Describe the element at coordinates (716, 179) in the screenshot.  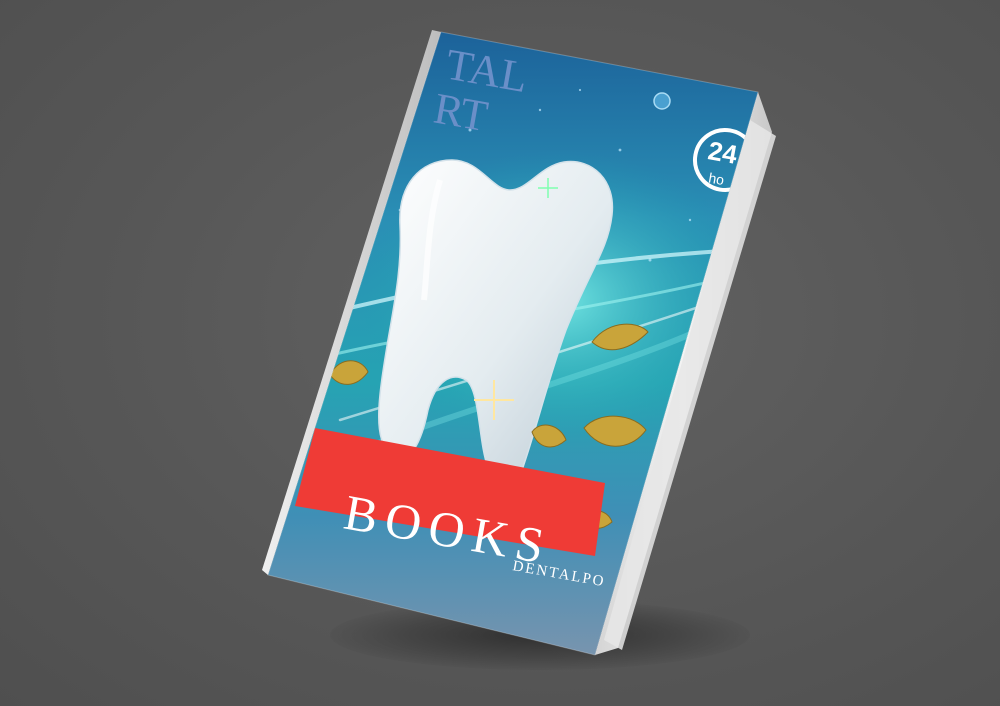
I see `badge-unit: ho` at that location.